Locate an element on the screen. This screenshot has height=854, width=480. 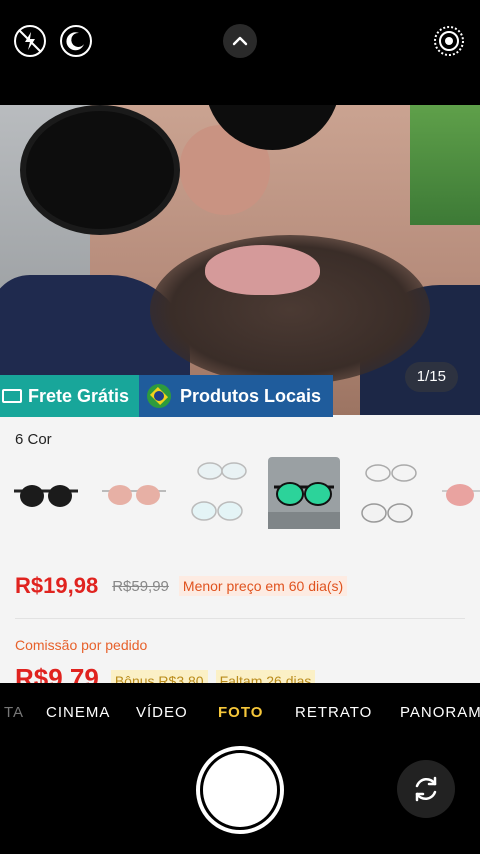
price-row: R$19,98 R$59,99 Menor preço em 60 dia(s) is located at coordinates (181, 586).